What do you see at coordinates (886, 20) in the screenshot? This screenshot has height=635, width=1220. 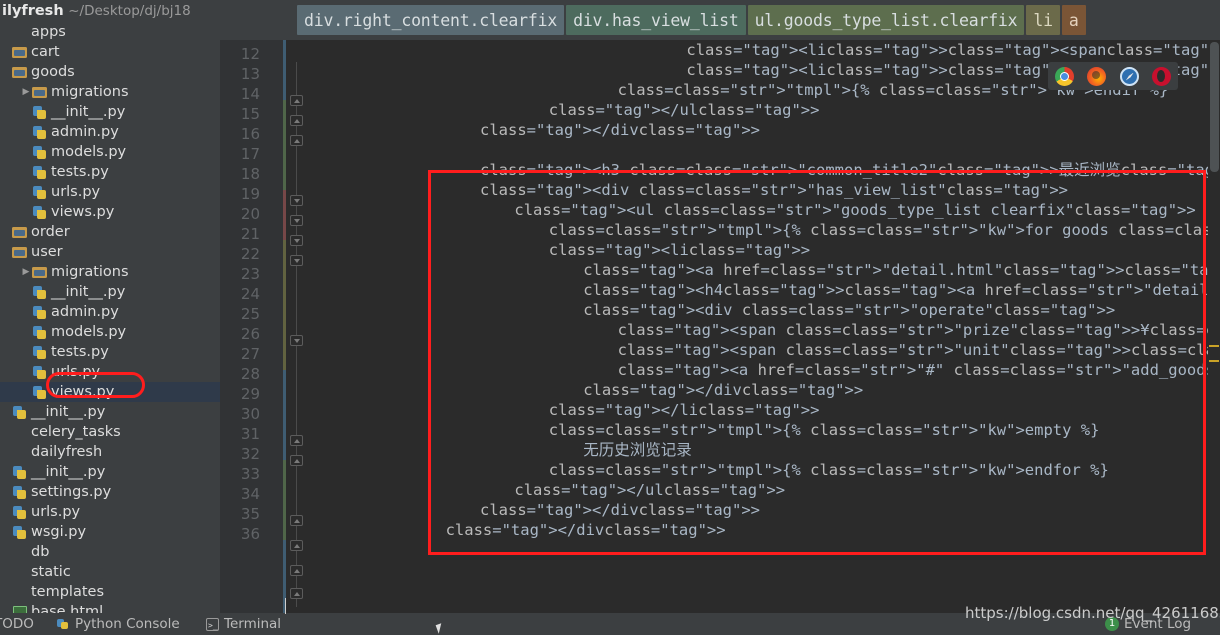 I see `breadcrumb-item-2: ul.goods_type_list.clearfix` at bounding box center [886, 20].